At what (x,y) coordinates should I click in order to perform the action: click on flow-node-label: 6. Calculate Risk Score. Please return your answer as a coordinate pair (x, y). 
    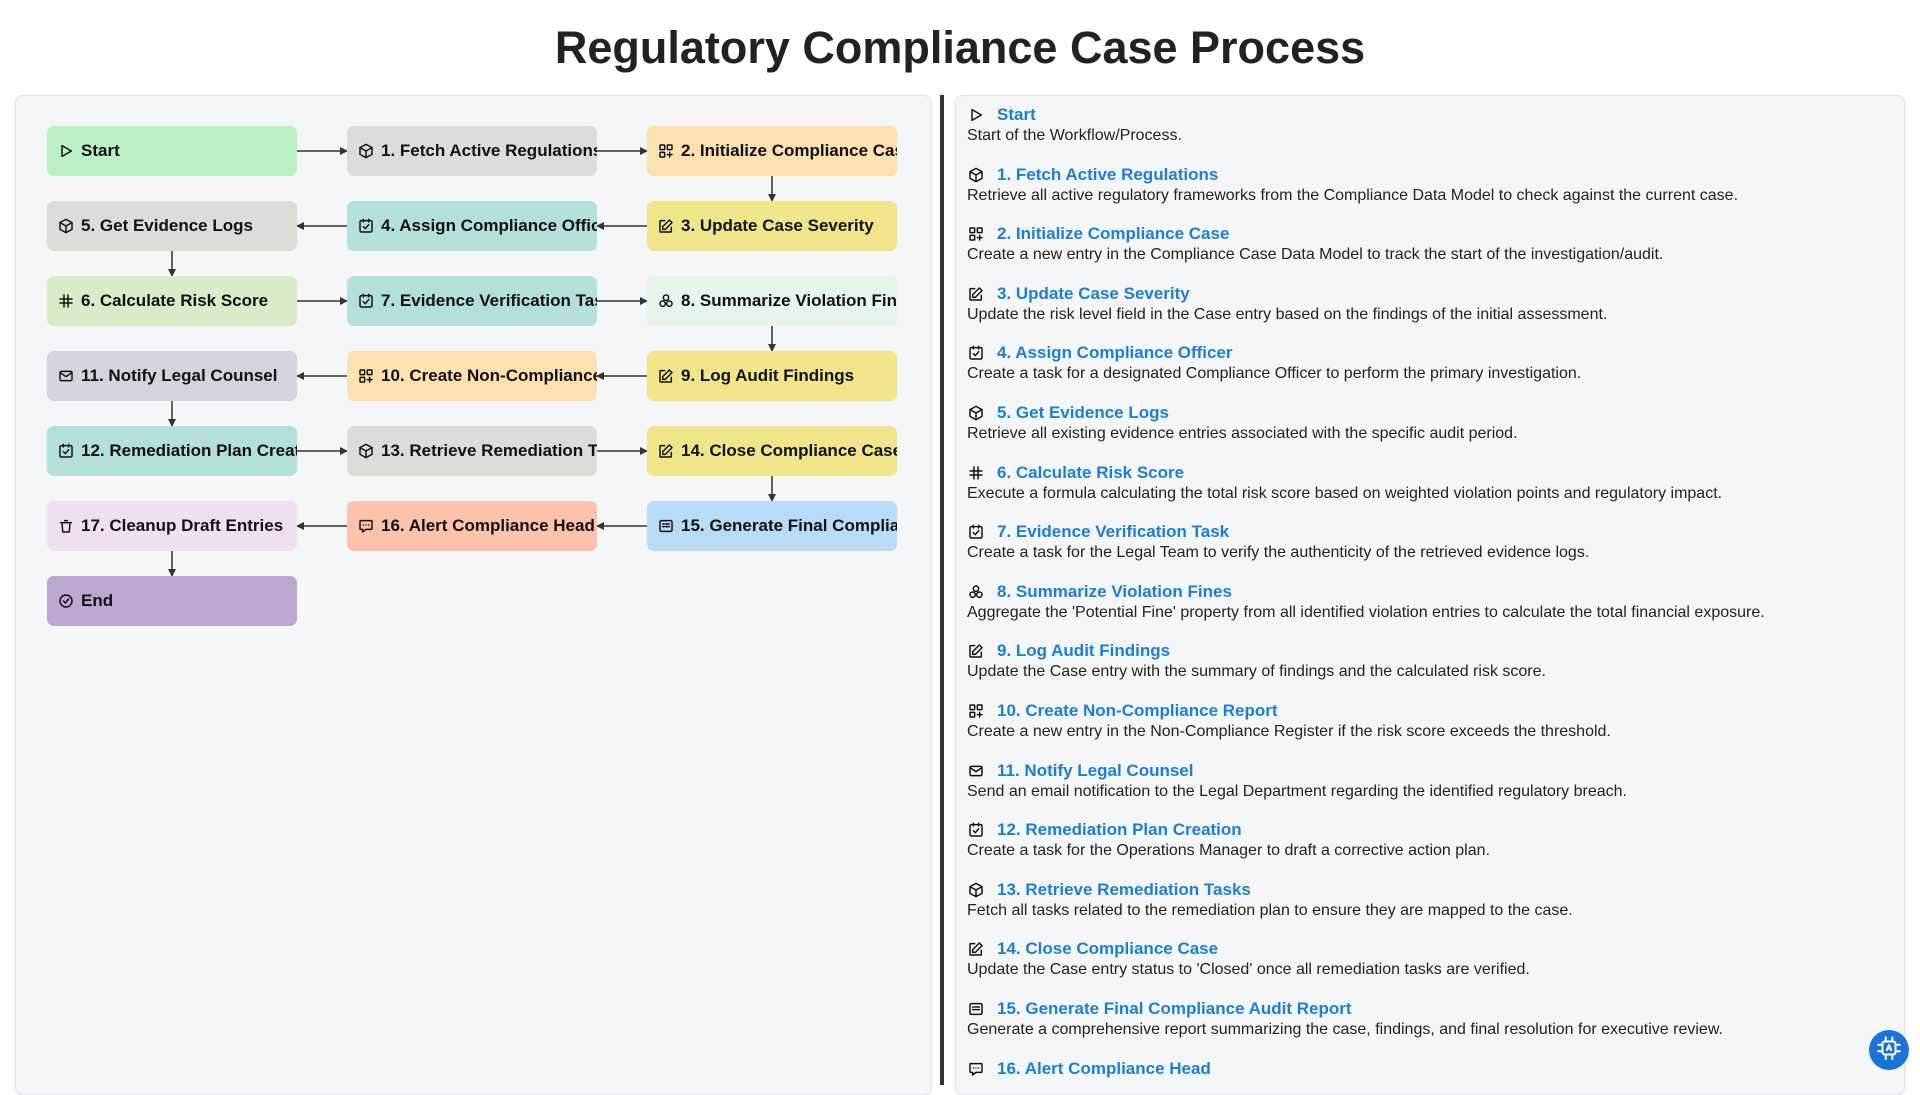
    Looking at the image, I should click on (175, 300).